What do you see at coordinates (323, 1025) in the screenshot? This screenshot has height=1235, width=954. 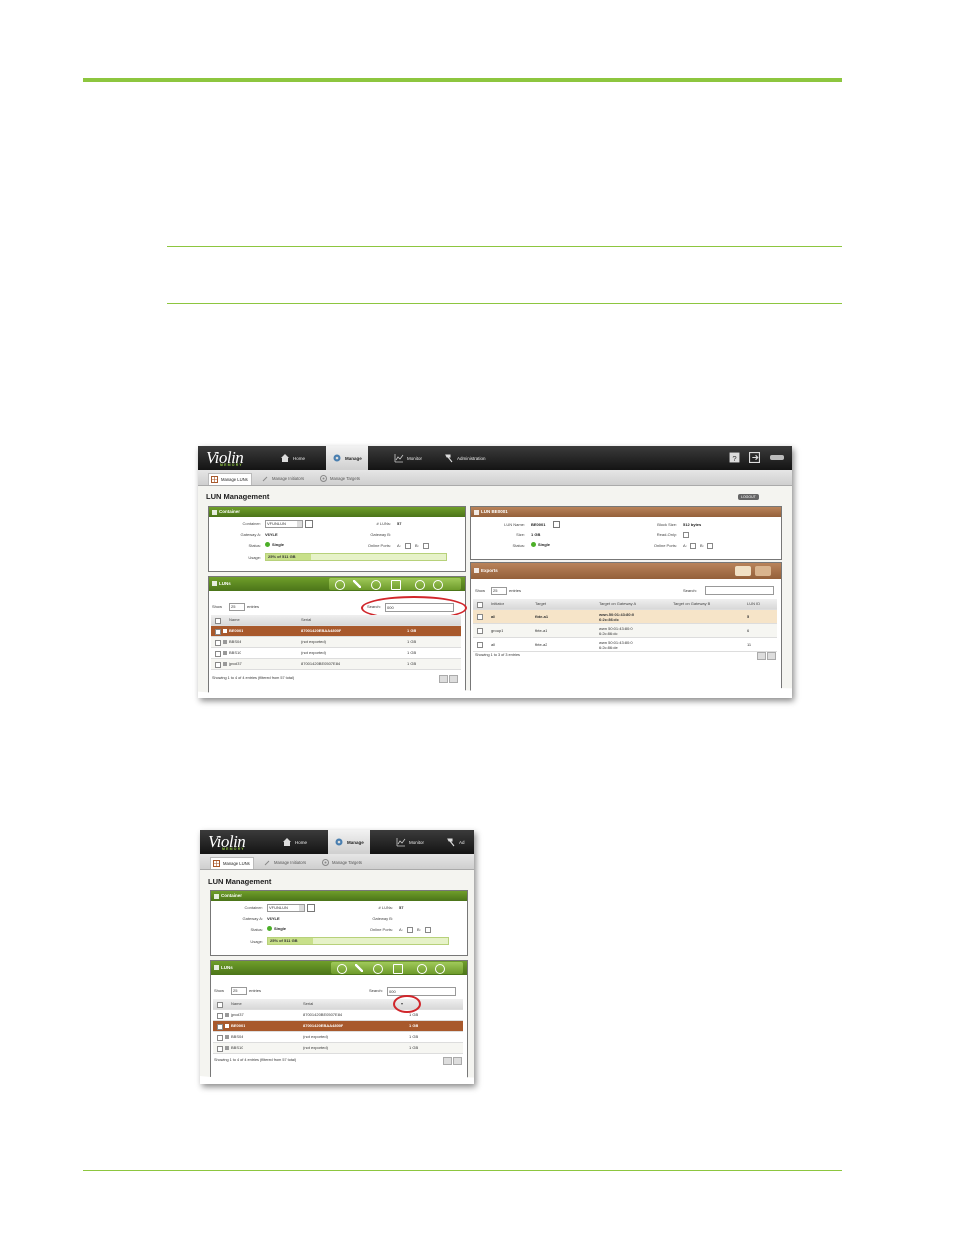 I see `lun-serial: 87001420EBAA4800F` at bounding box center [323, 1025].